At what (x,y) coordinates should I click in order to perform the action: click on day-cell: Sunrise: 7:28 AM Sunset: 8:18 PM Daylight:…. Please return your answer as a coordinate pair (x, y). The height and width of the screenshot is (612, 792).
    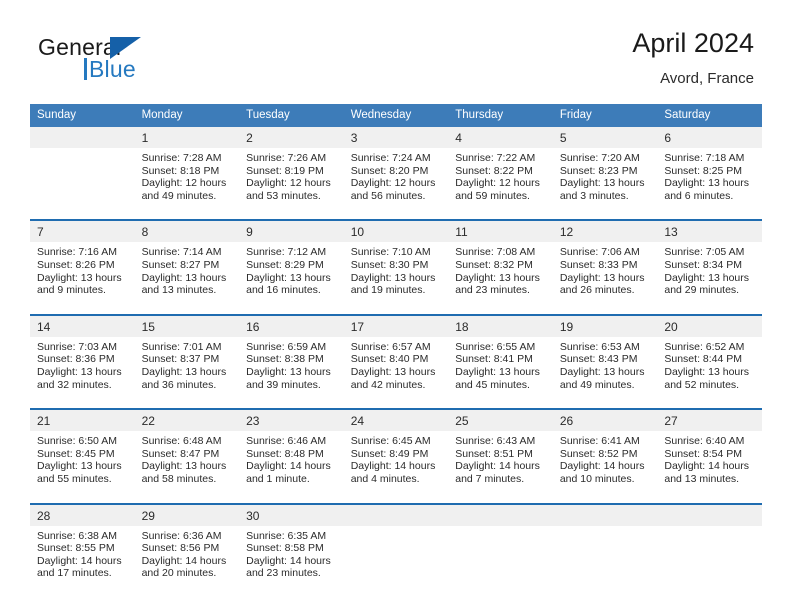
    Looking at the image, I should click on (187, 180).